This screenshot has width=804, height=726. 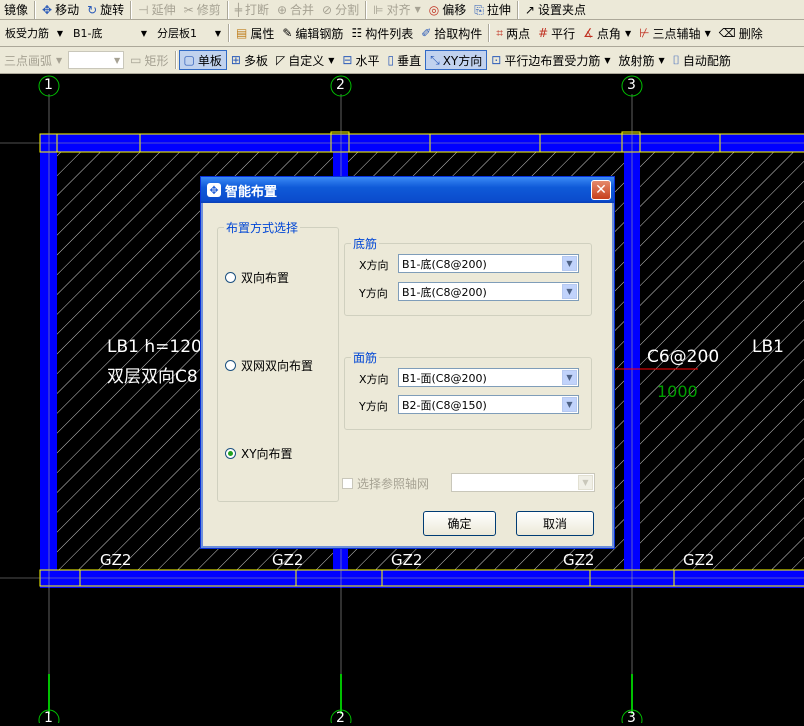 What do you see at coordinates (340, 694) in the screenshot?
I see `axis-extension-lines` at bounding box center [340, 694].